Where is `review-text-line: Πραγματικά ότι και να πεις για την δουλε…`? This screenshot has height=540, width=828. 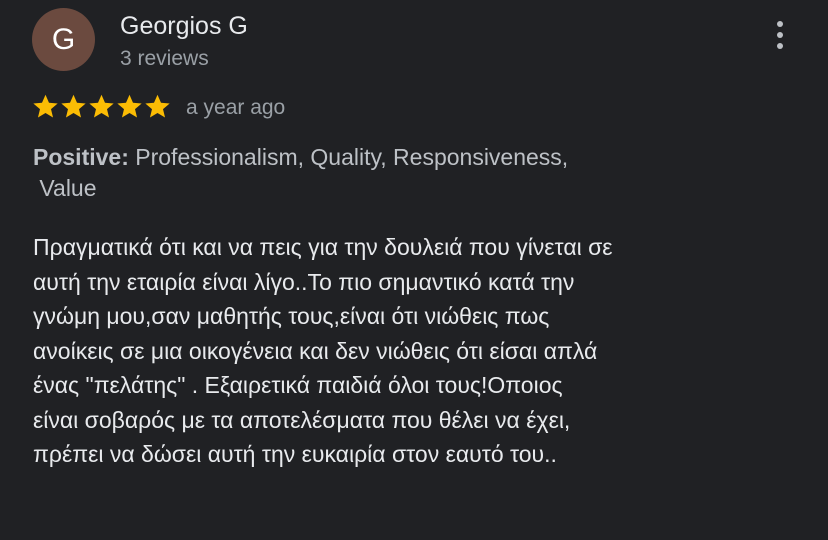
review-text-line: Πραγματικά ότι και να πεις για την δουλε… is located at coordinates (323, 247).